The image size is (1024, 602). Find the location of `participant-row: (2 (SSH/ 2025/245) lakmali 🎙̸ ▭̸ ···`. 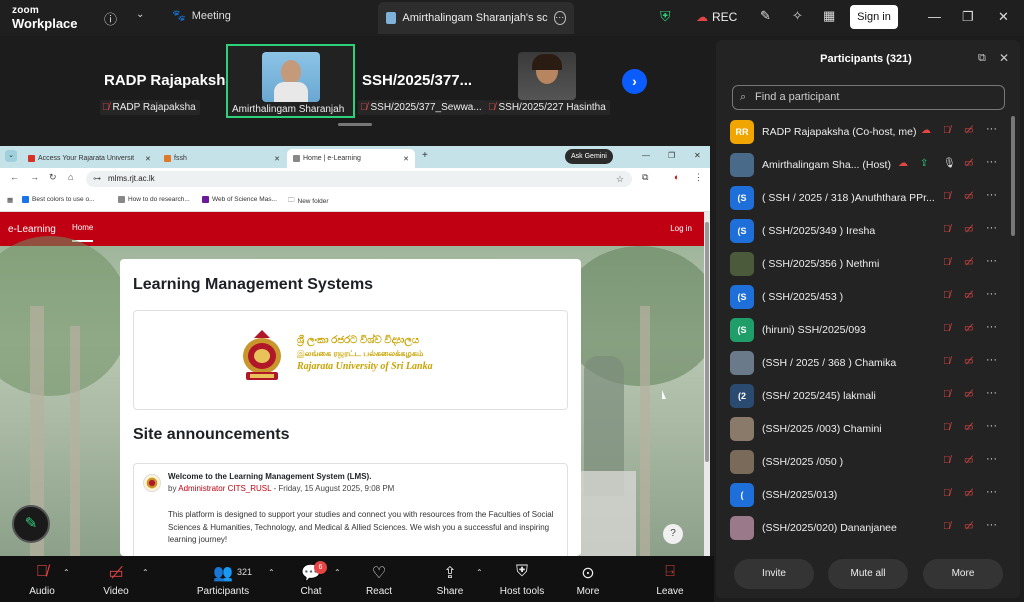

participant-row: (2 (SSH/ 2025/245) lakmali 🎙̸ ▭̸ ··· is located at coordinates (866, 396).